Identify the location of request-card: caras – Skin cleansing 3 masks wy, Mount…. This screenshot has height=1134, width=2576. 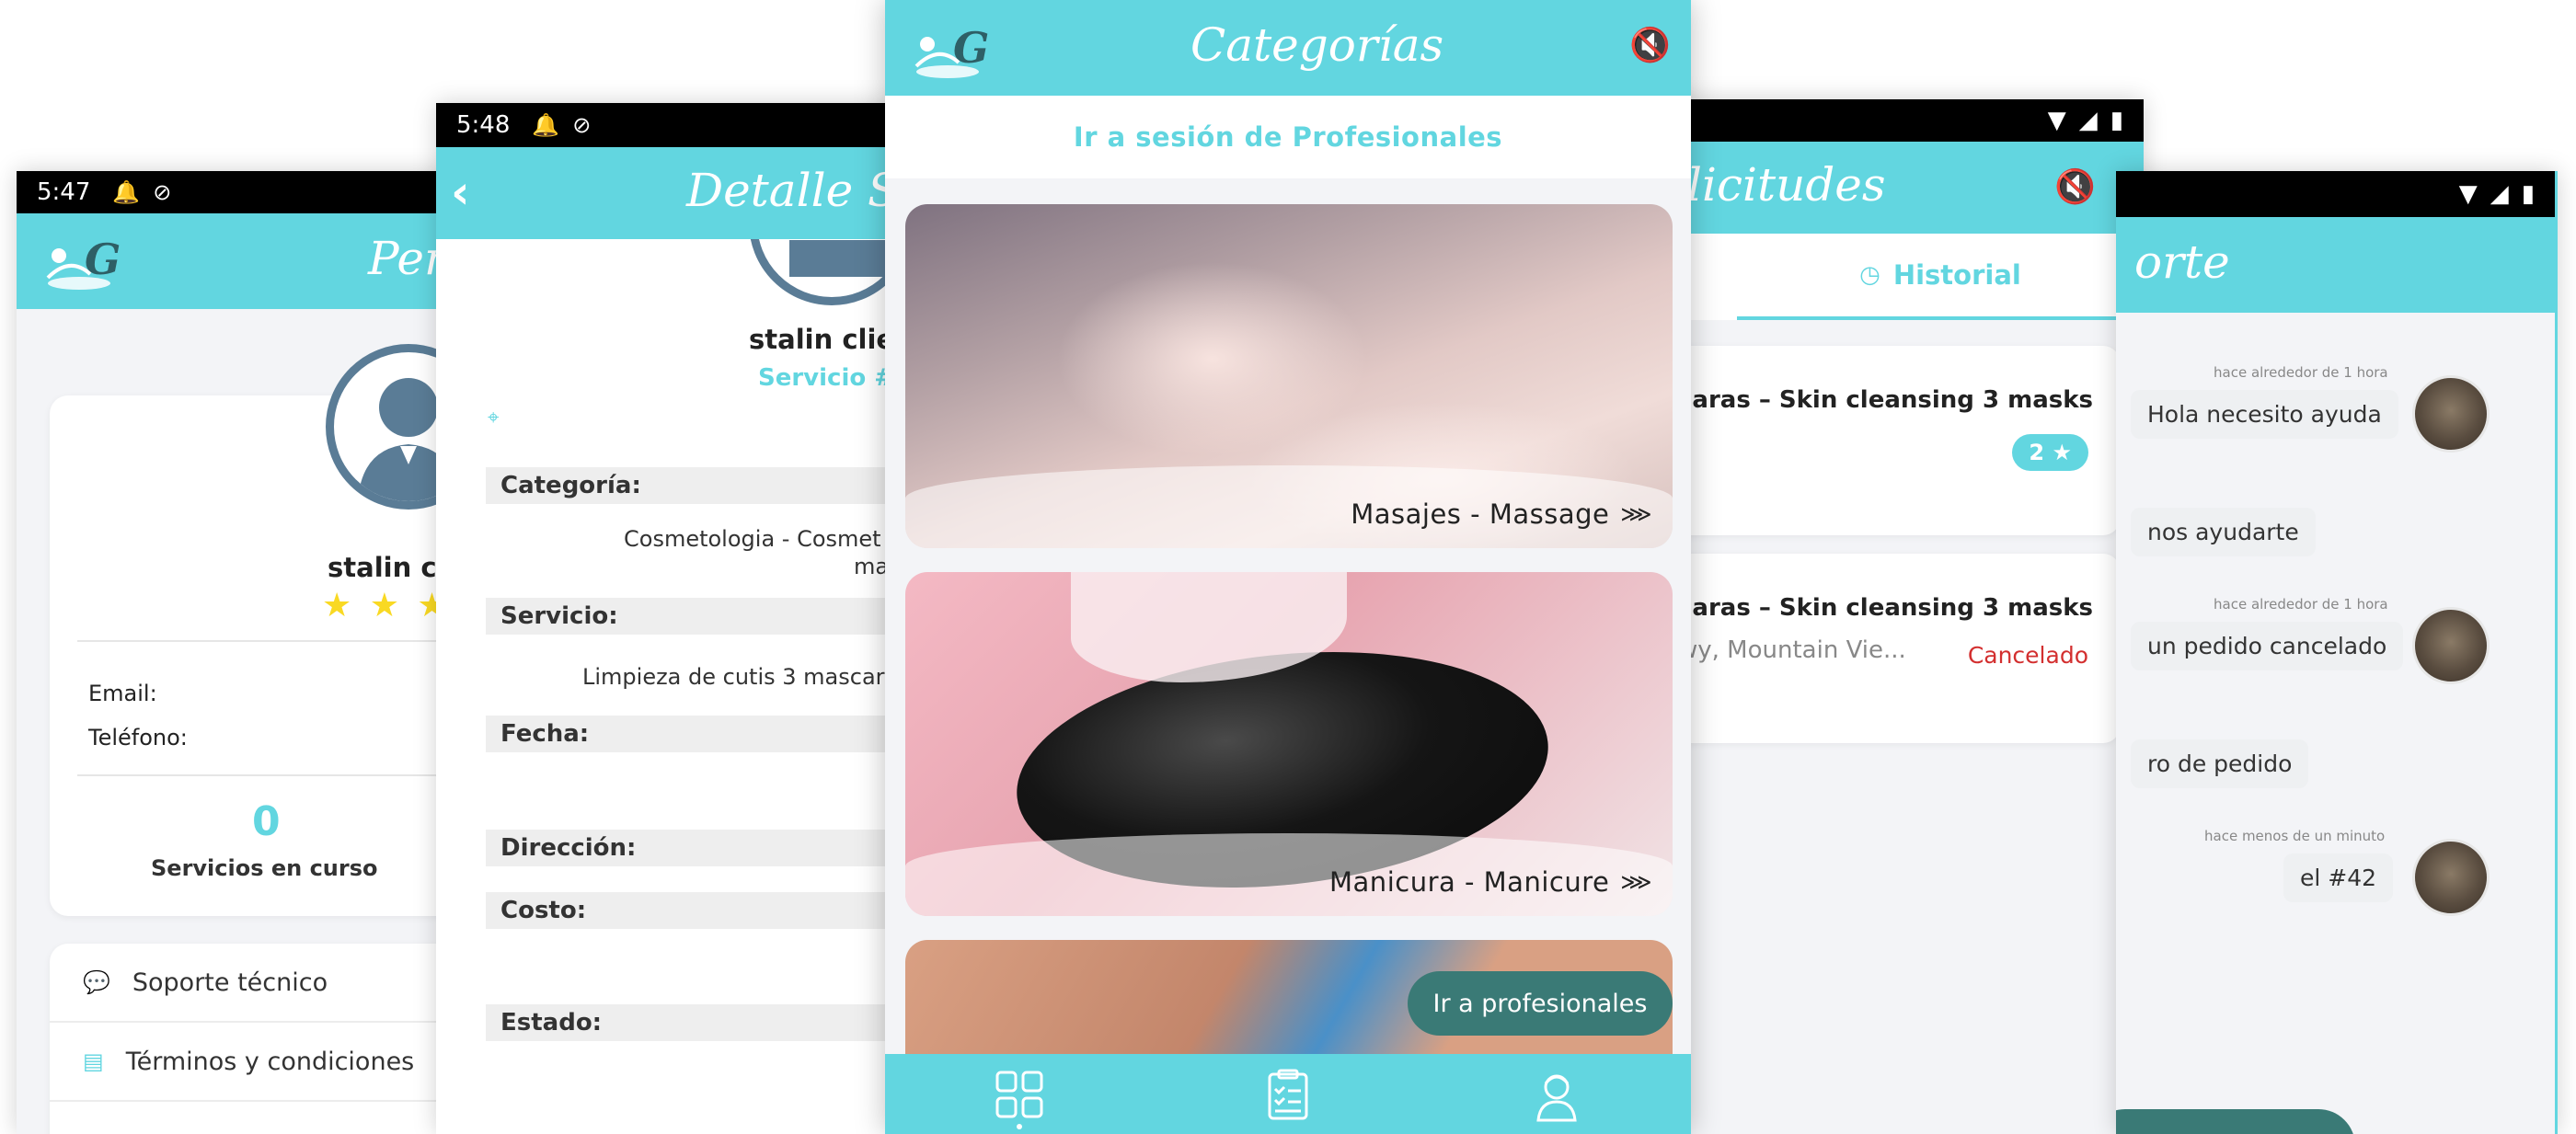
(1883, 648).